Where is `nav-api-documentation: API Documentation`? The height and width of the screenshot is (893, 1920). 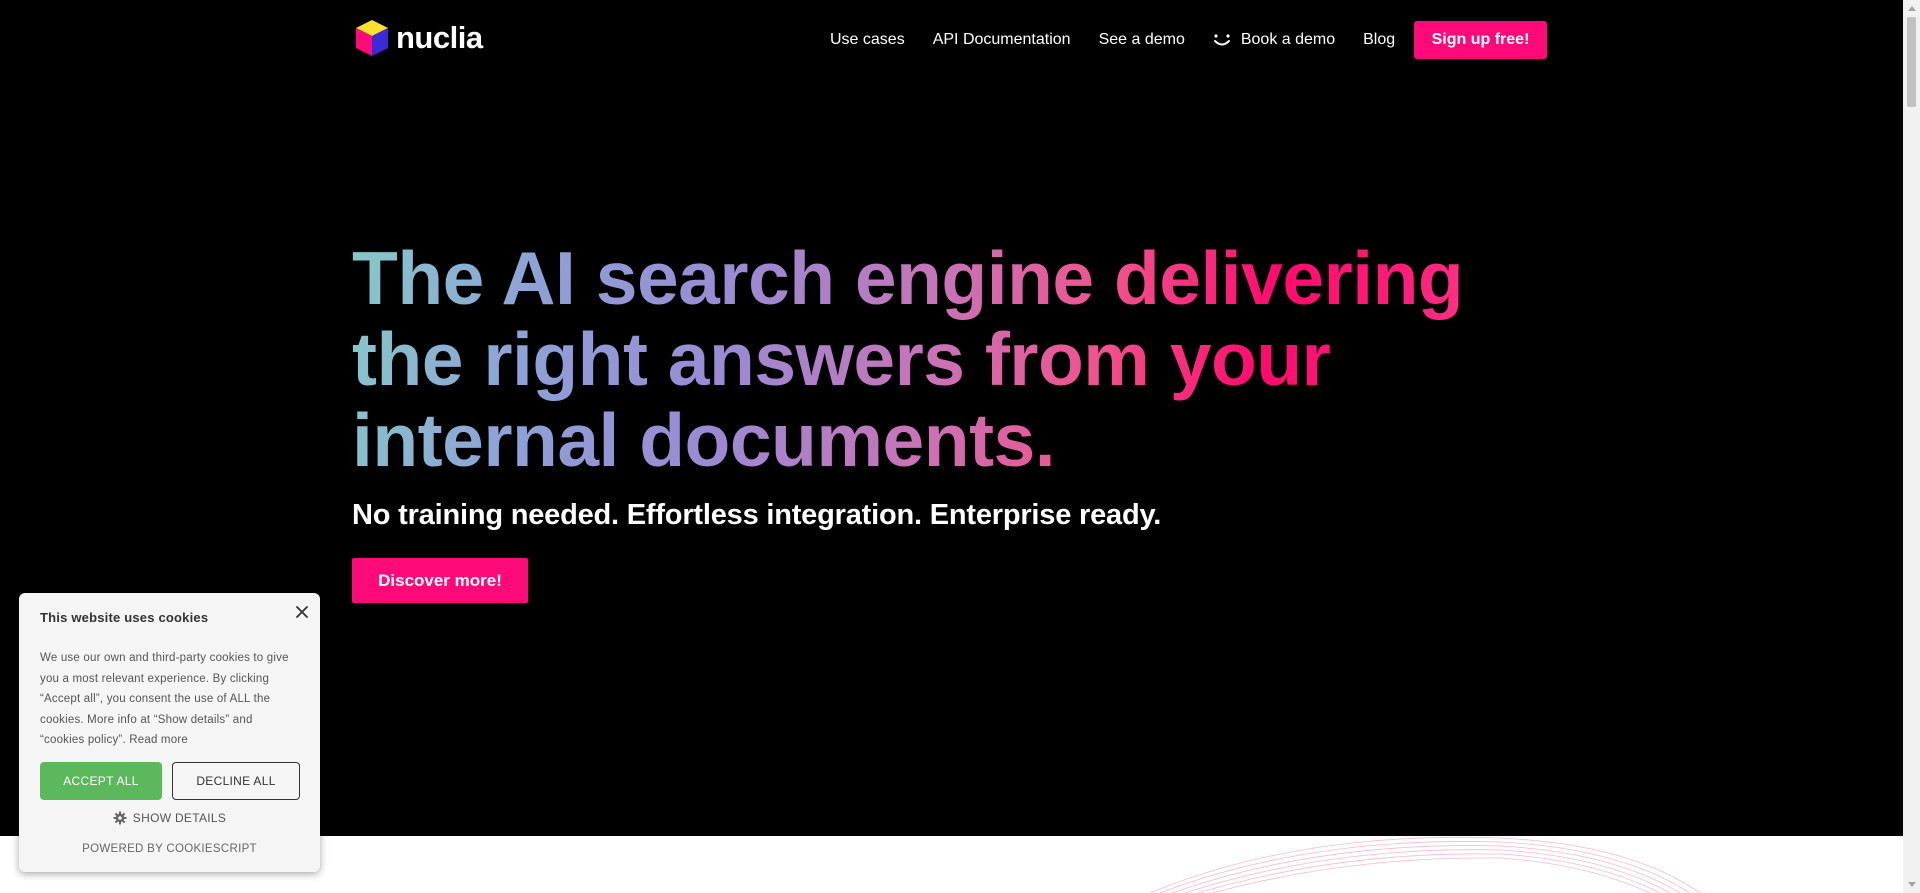 nav-api-documentation: API Documentation is located at coordinates (1002, 40).